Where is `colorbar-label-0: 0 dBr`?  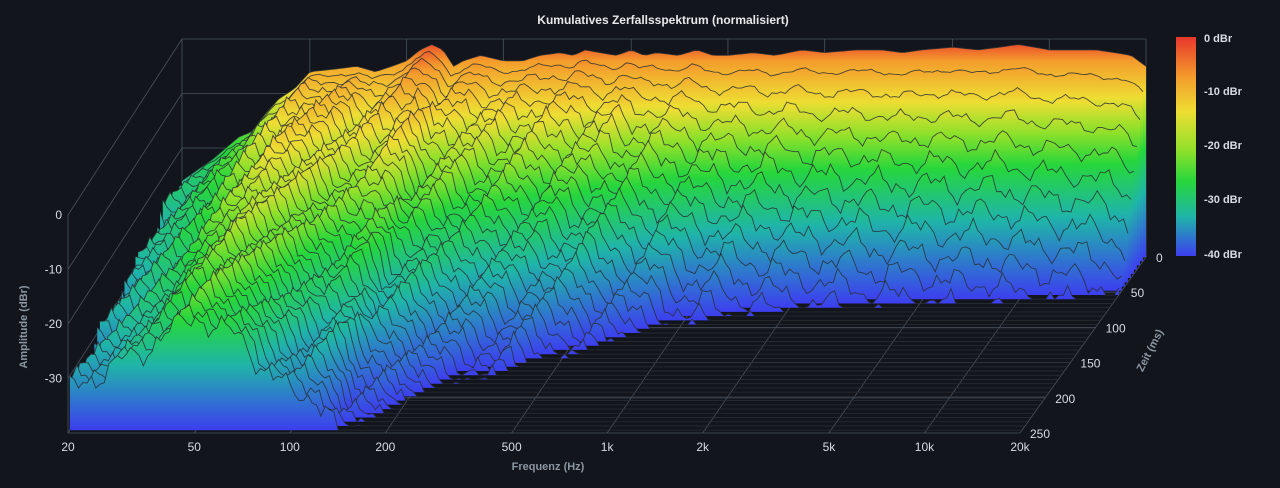
colorbar-label-0: 0 dBr is located at coordinates (1218, 39).